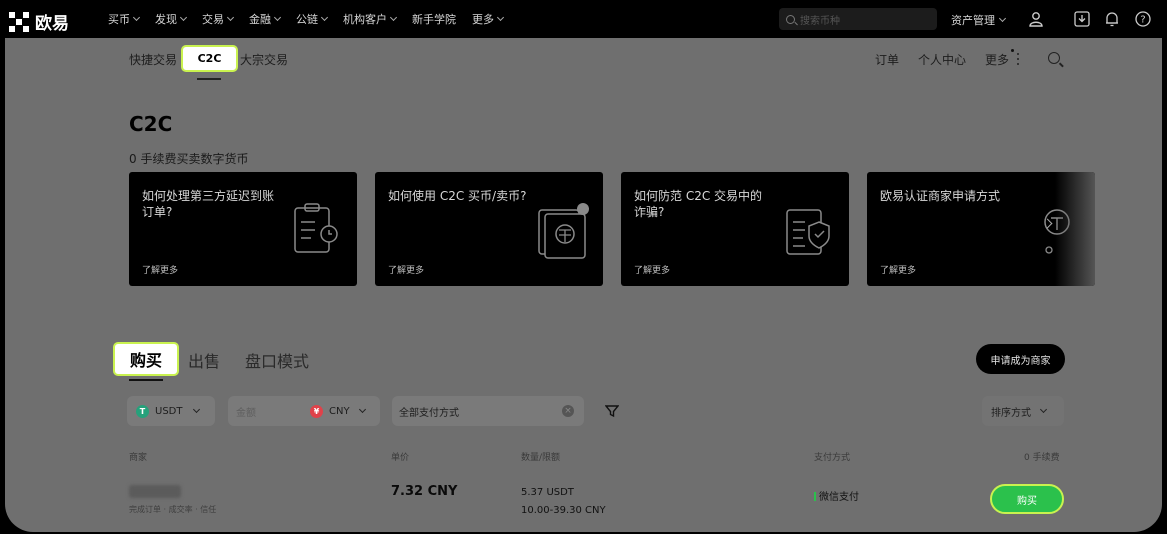 Image resolution: width=1167 pixels, height=534 pixels. Describe the element at coordinates (260, 19) in the screenshot. I see `menu-item-label: 金融` at that location.